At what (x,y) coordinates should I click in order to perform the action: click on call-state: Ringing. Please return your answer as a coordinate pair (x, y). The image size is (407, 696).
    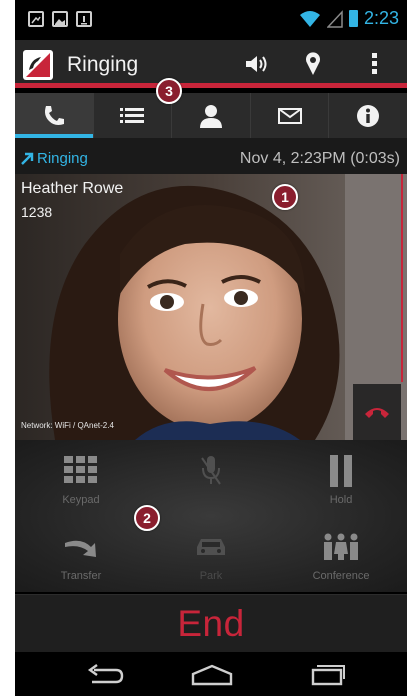
    Looking at the image, I should click on (54, 158).